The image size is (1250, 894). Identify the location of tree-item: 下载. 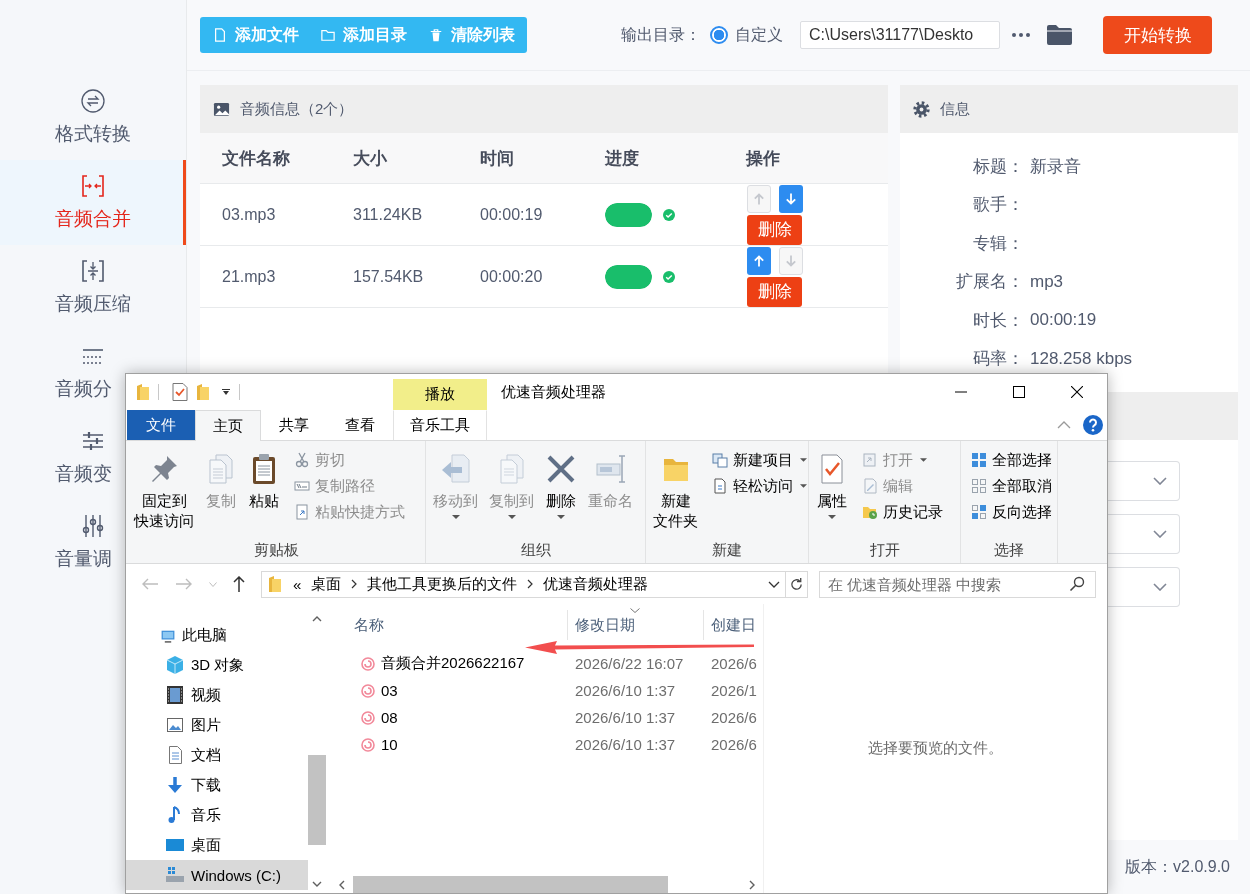
(217, 785).